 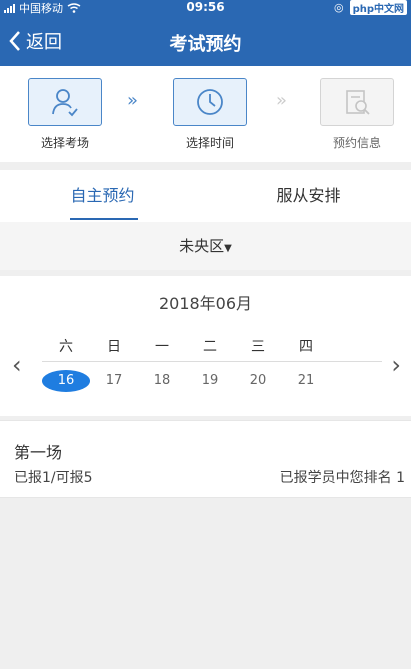 What do you see at coordinates (396, 365) in the screenshot?
I see `chevron-right-icon: ›` at bounding box center [396, 365].